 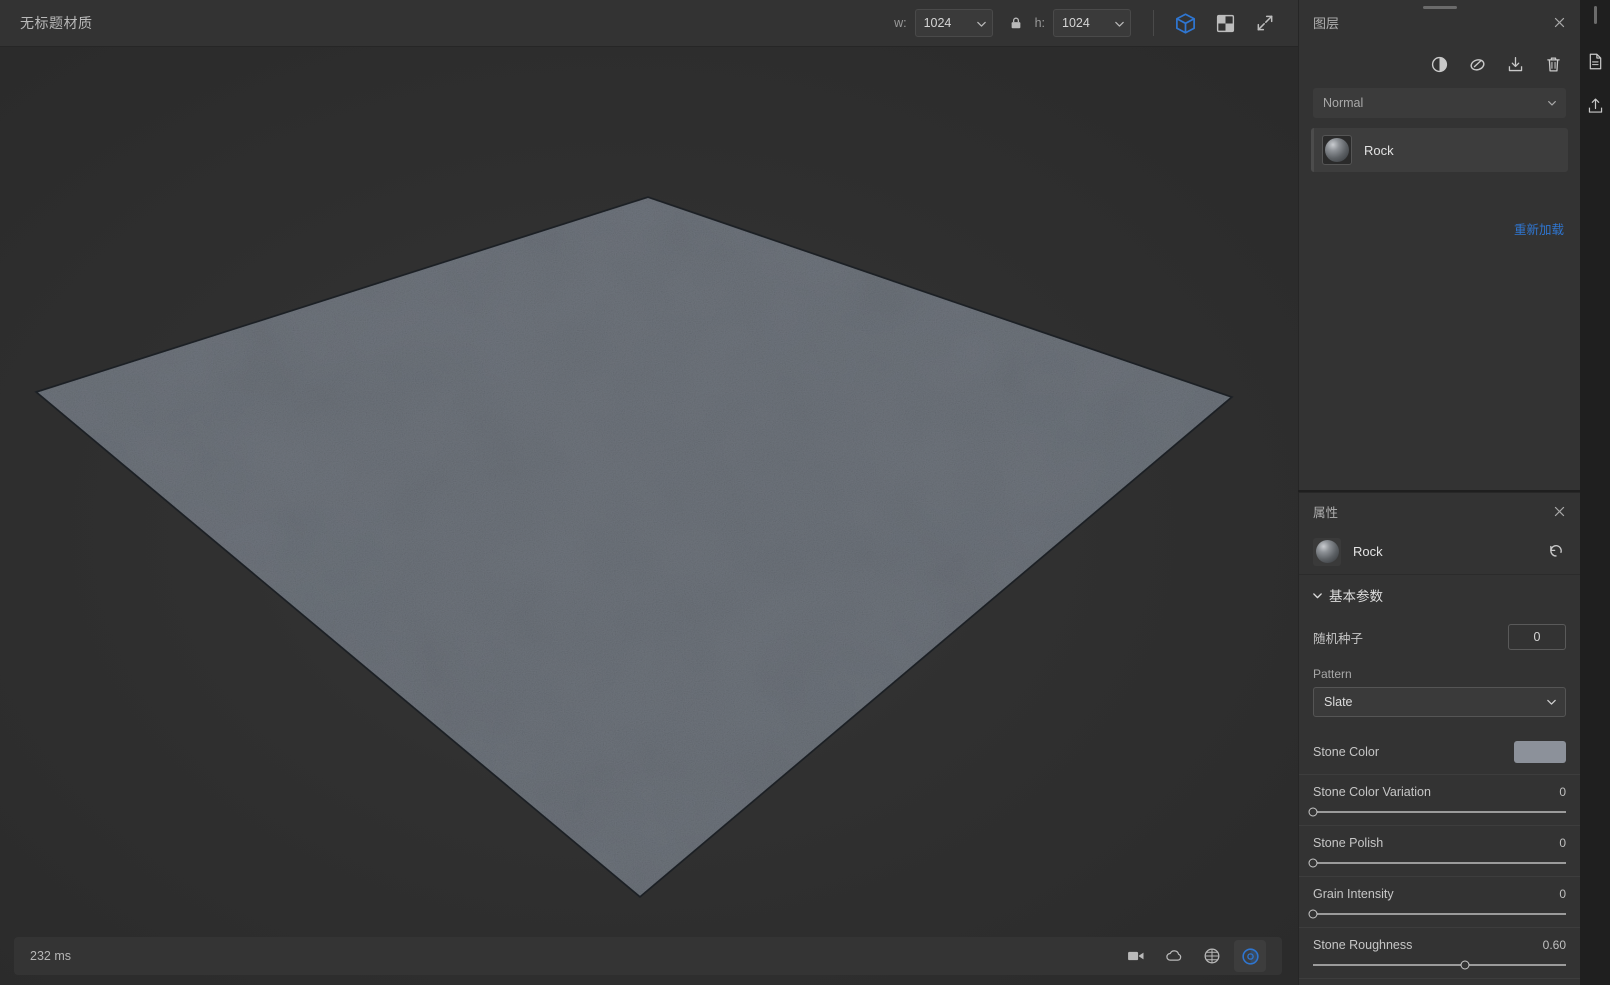 I want to click on pattern-select: Slate, so click(x=1439, y=702).